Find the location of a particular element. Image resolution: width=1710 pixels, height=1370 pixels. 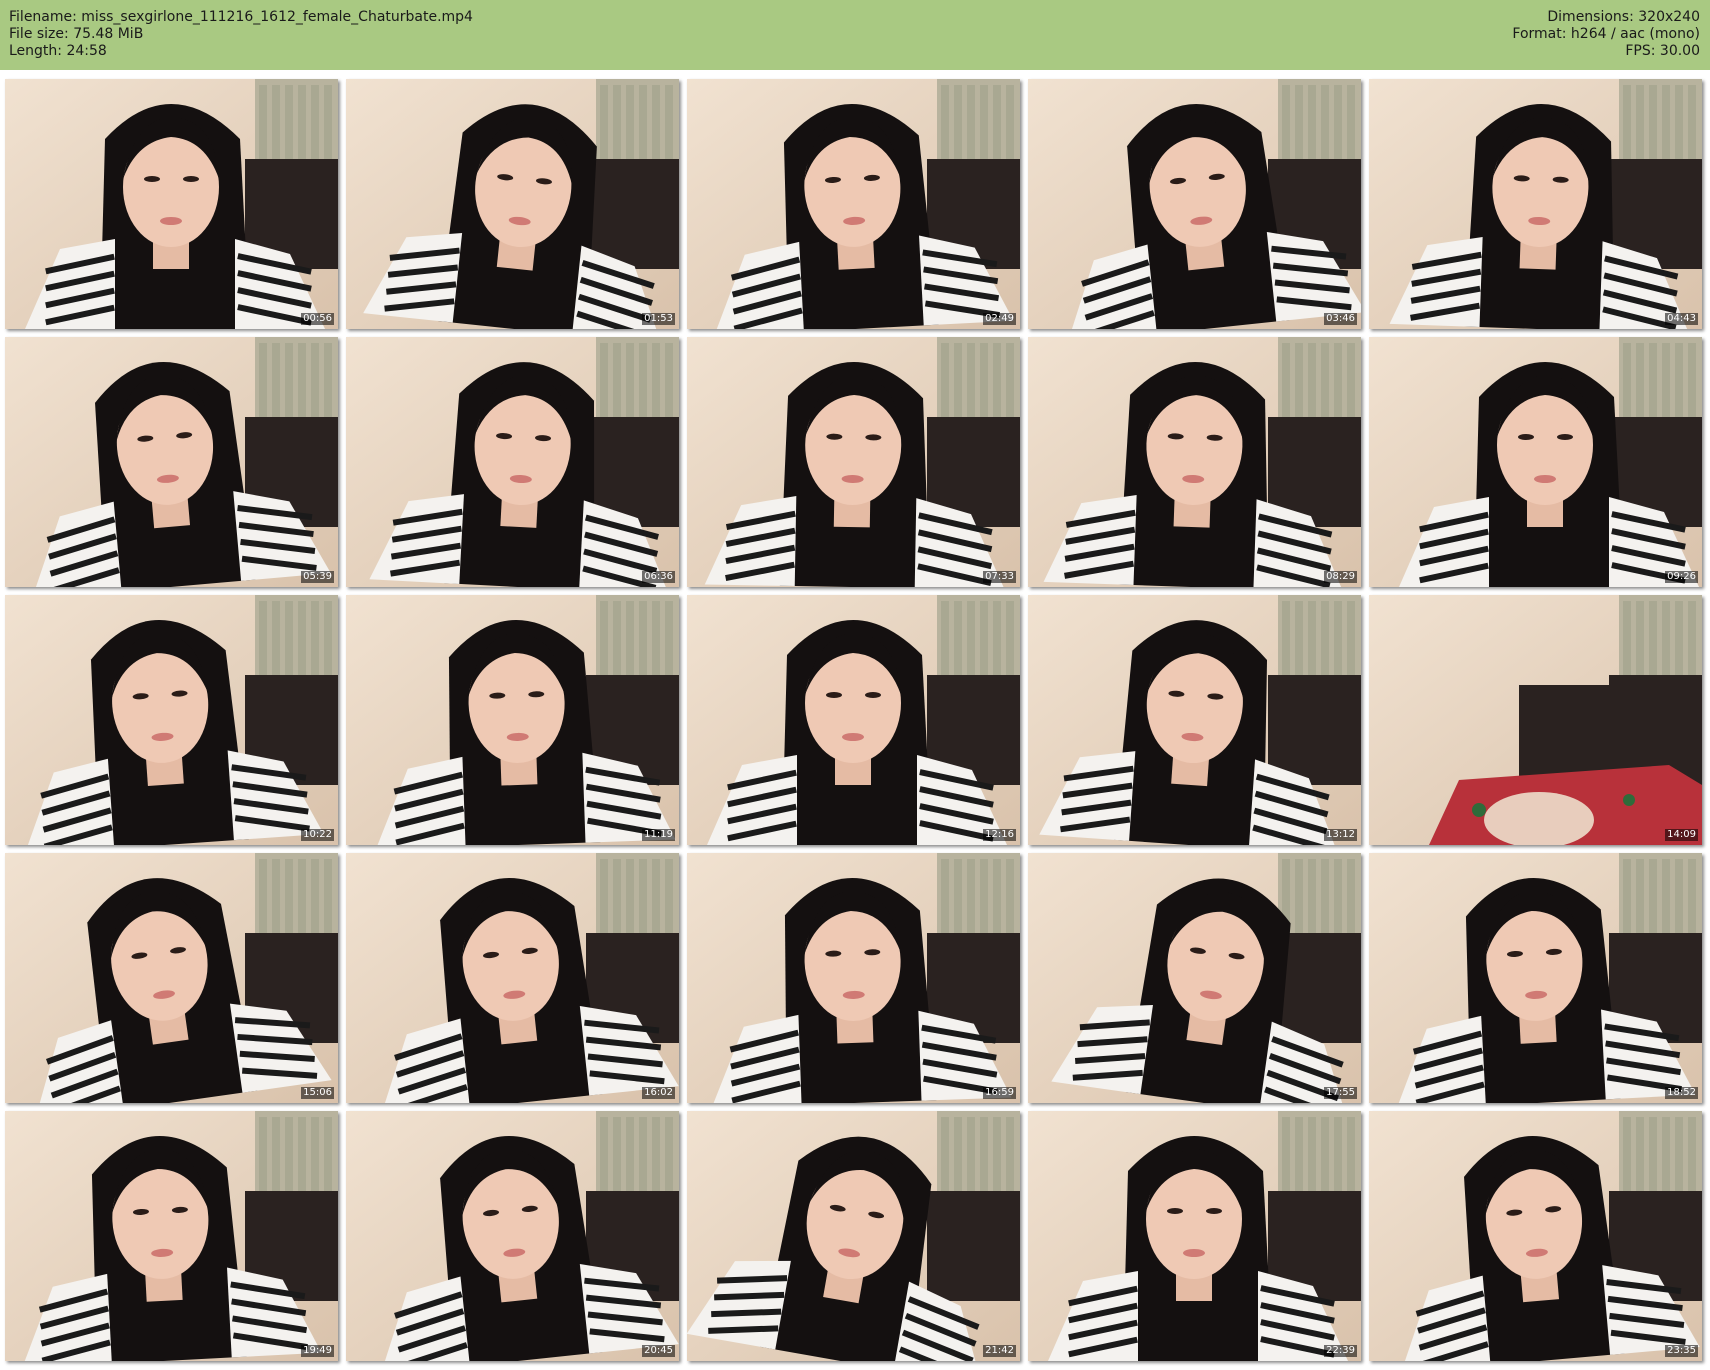

frame-timestamp: 06:36 is located at coordinates (658, 577).